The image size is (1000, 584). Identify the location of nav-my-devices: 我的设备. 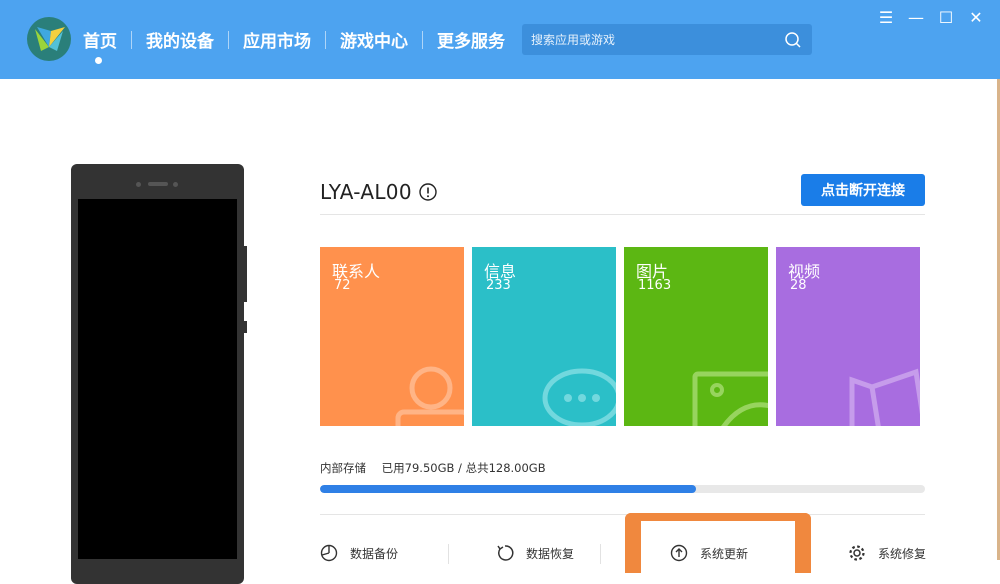
(180, 39).